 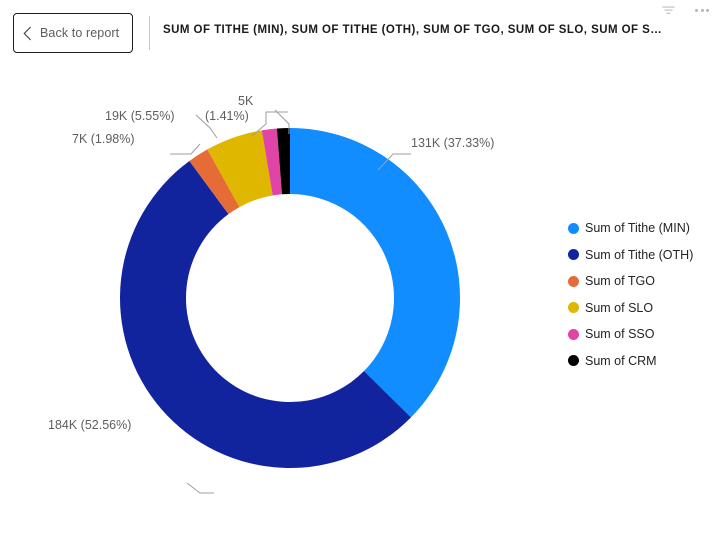 What do you see at coordinates (227, 116) in the screenshot?
I see `data-label-sso: (1.41%)` at bounding box center [227, 116].